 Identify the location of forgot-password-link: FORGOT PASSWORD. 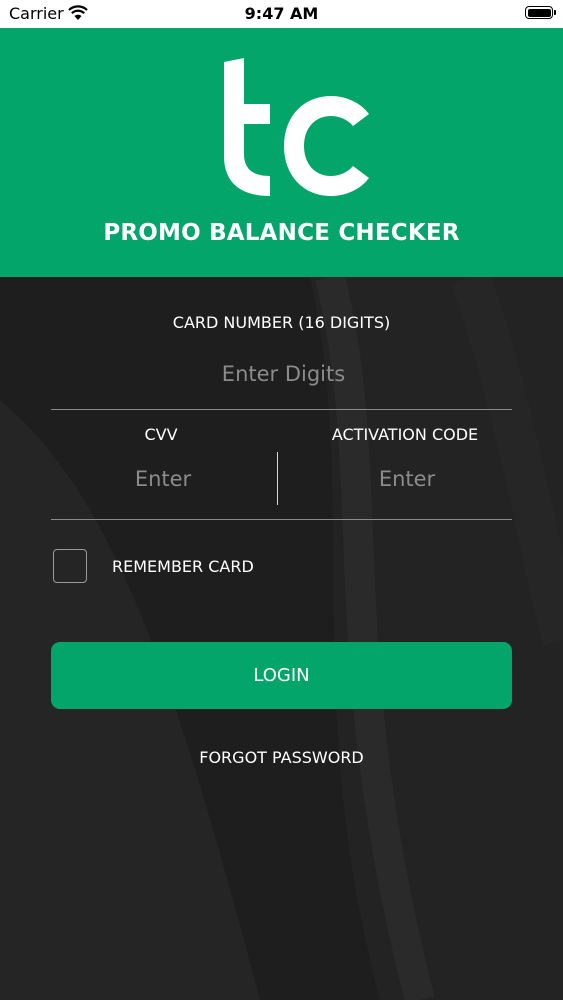
(281, 757).